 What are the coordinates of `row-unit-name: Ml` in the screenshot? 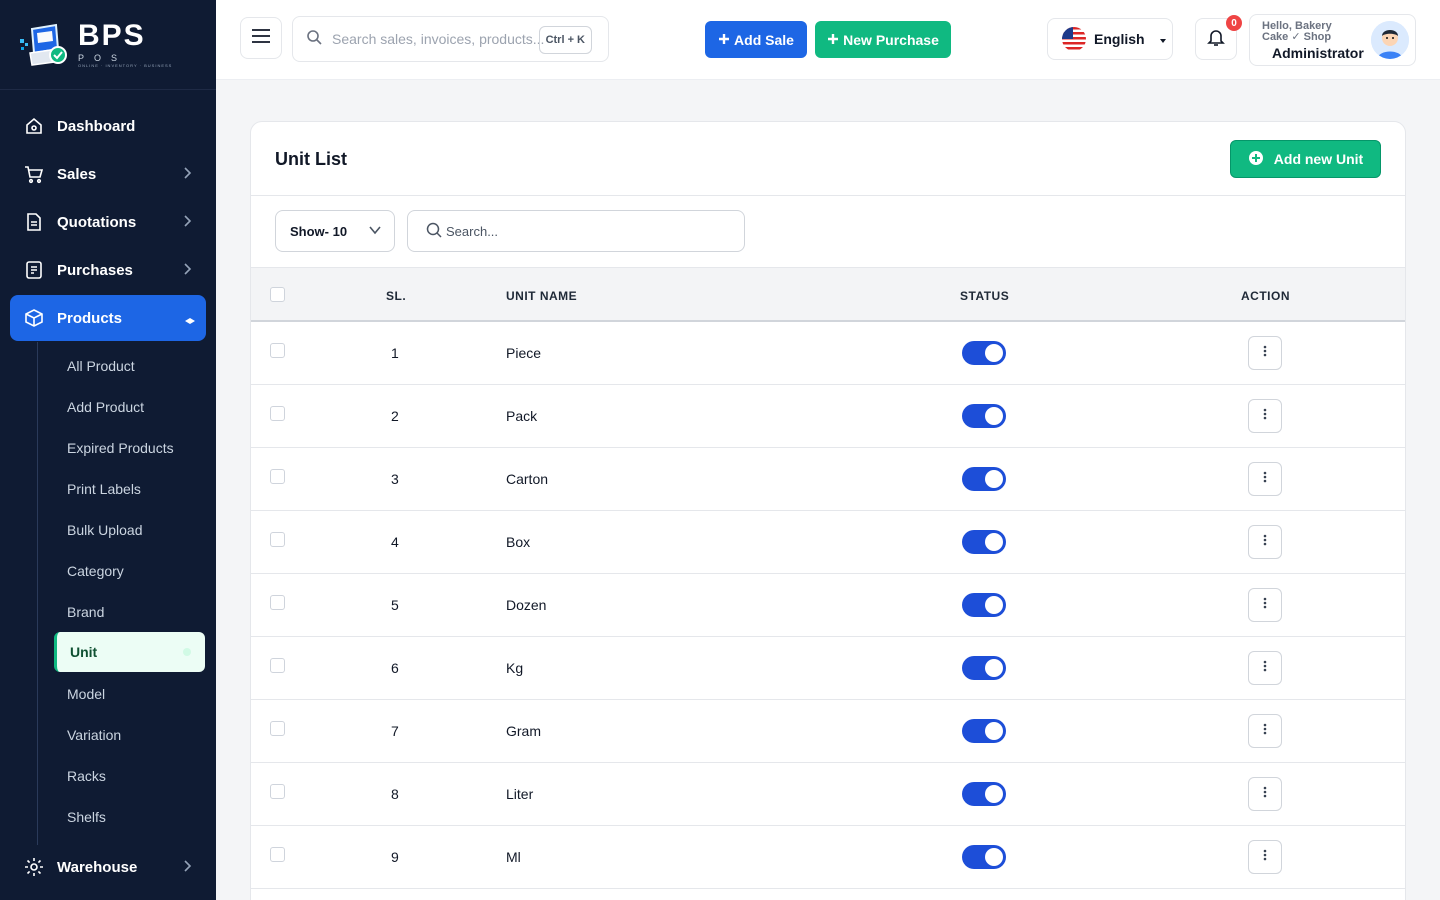 It's located at (513, 857).